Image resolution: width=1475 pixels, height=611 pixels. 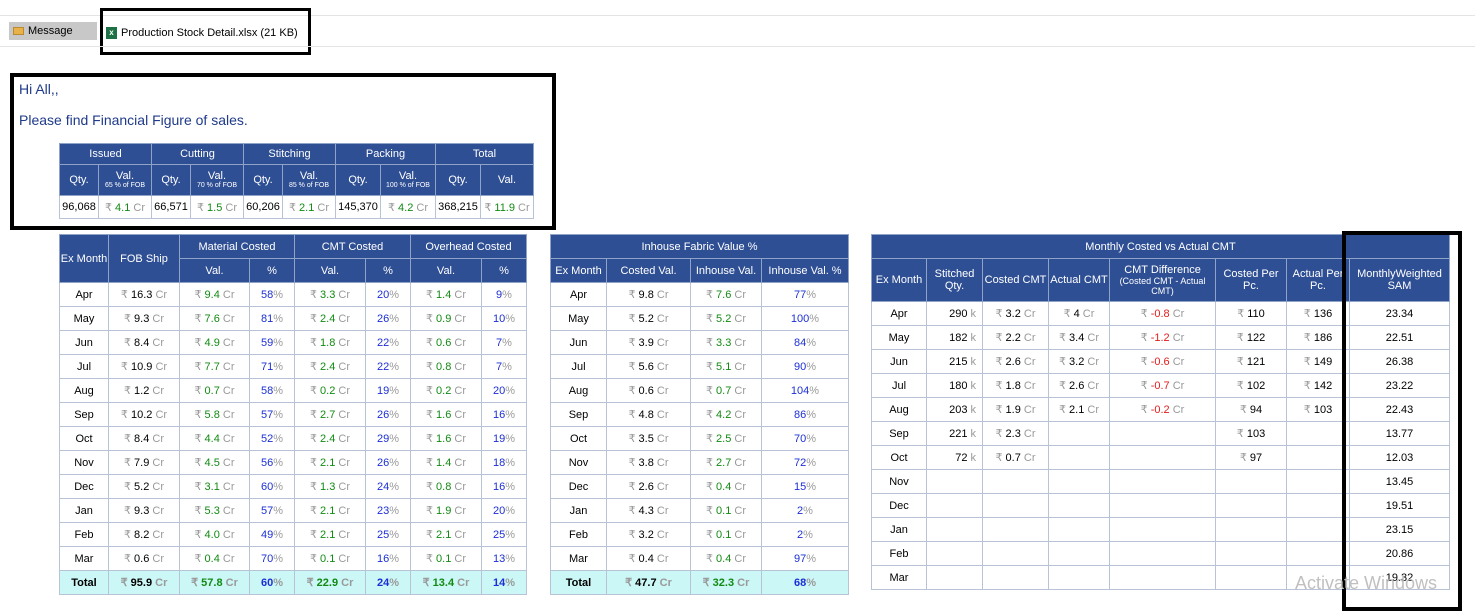 I want to click on cmt-col-header: Costed Per Pc., so click(x=1251, y=280).